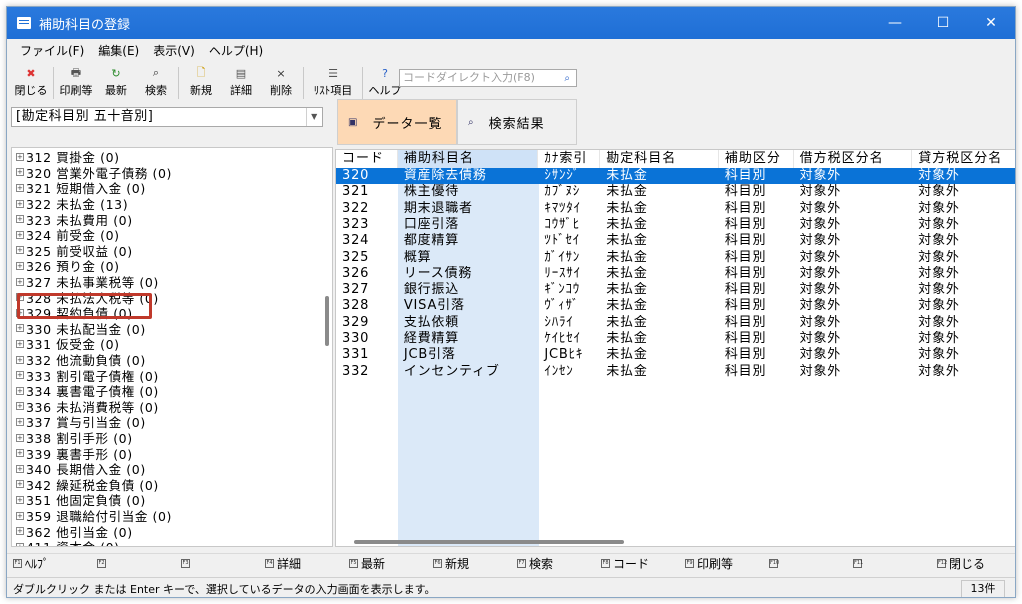 This screenshot has height=604, width=1022. I want to click on table-cell: 330, so click(356, 338).